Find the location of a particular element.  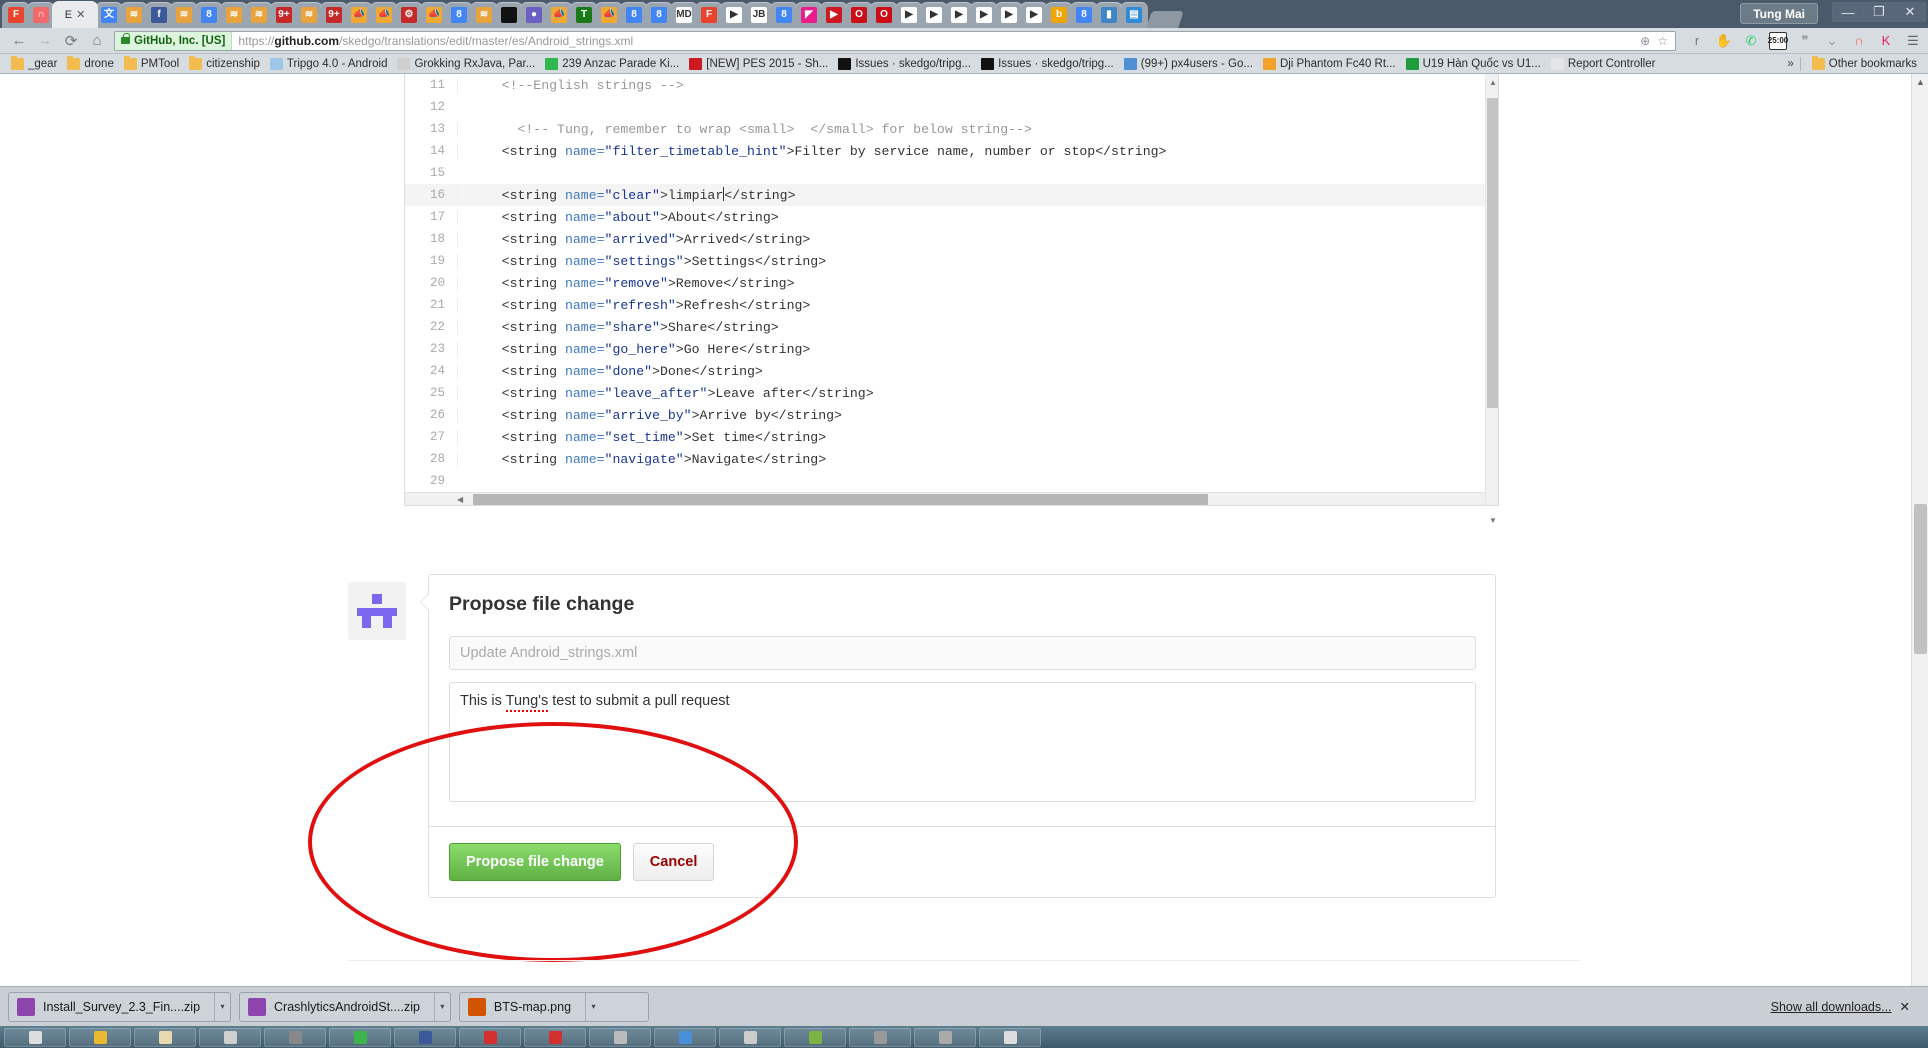

tab-google: 8 is located at coordinates (209, 15).